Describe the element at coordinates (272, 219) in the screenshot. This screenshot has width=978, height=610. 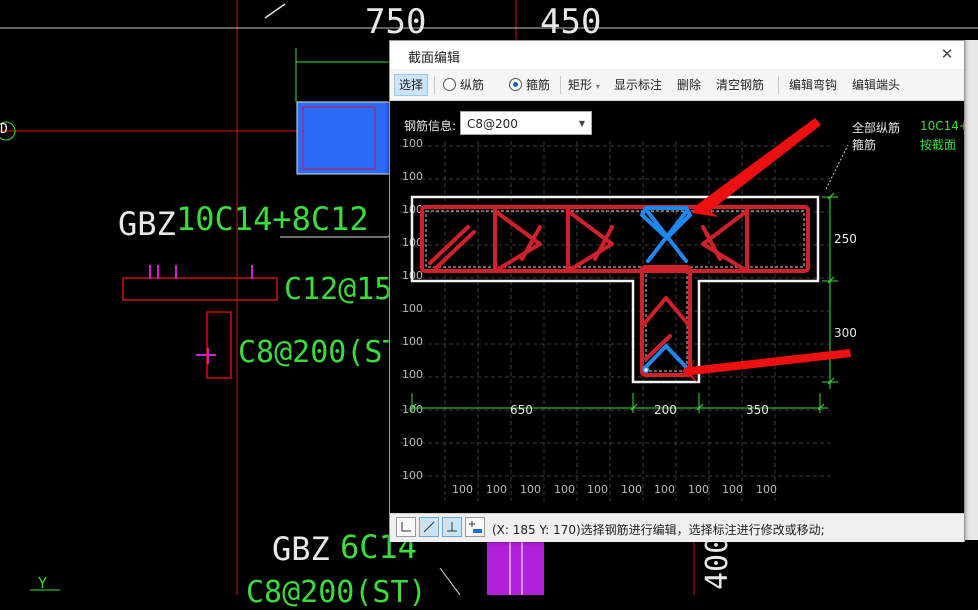
I see `gbz1-bars: 10C14+8C12` at that location.